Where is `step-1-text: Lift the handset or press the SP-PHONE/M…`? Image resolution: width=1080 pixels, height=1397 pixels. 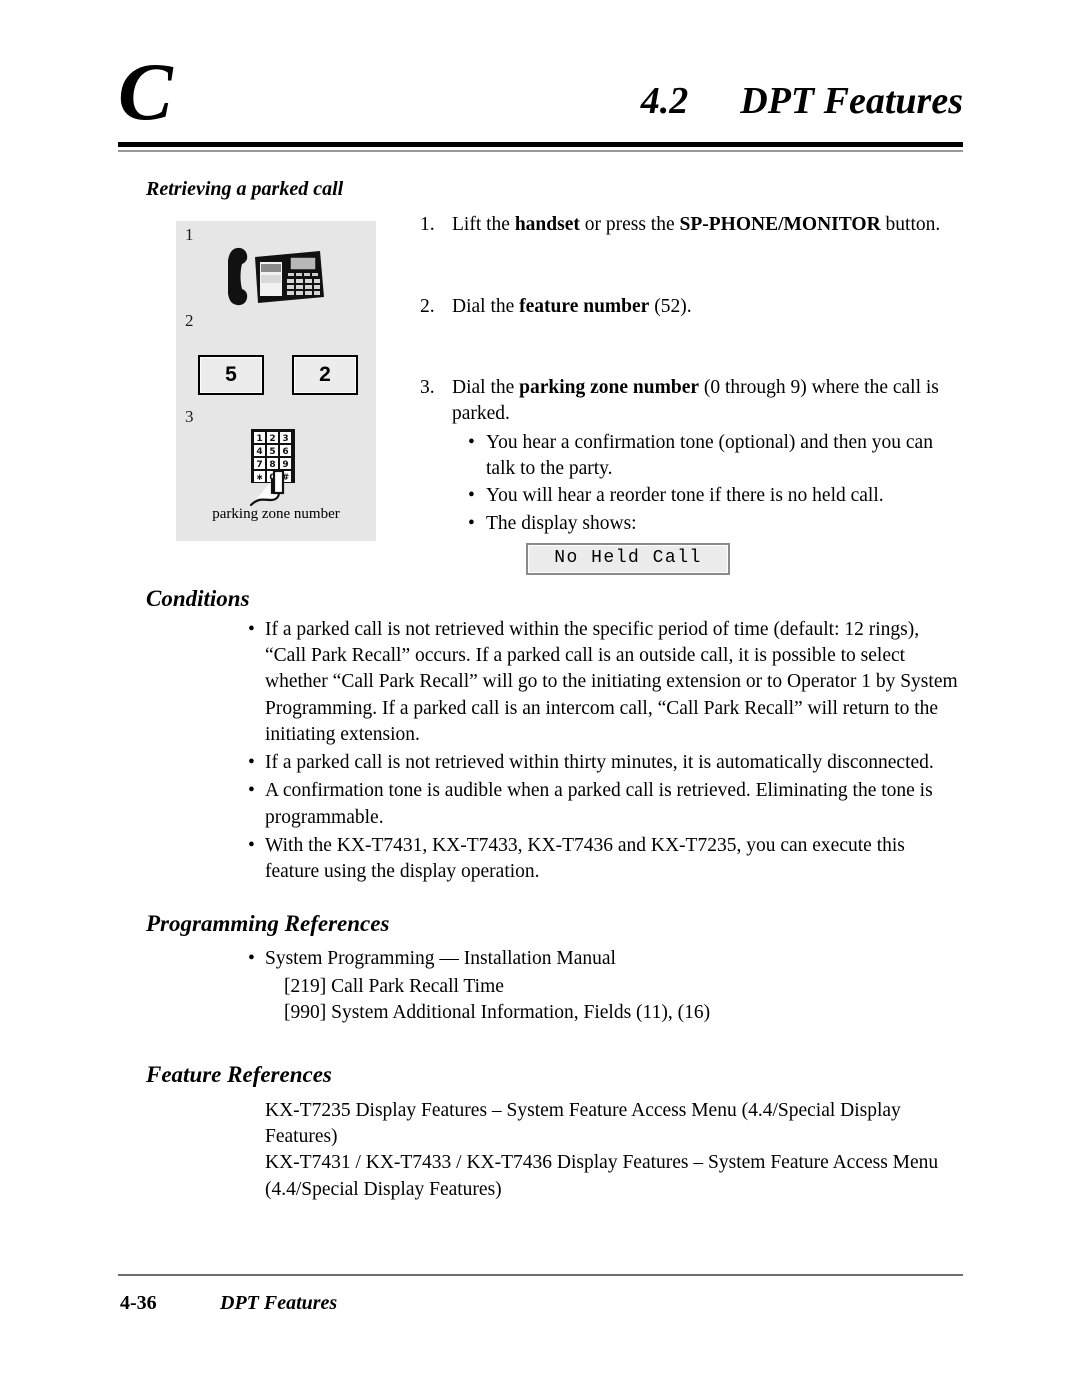
step-1-text: Lift the handset or press the SP-PHONE/M… is located at coordinates (696, 224).